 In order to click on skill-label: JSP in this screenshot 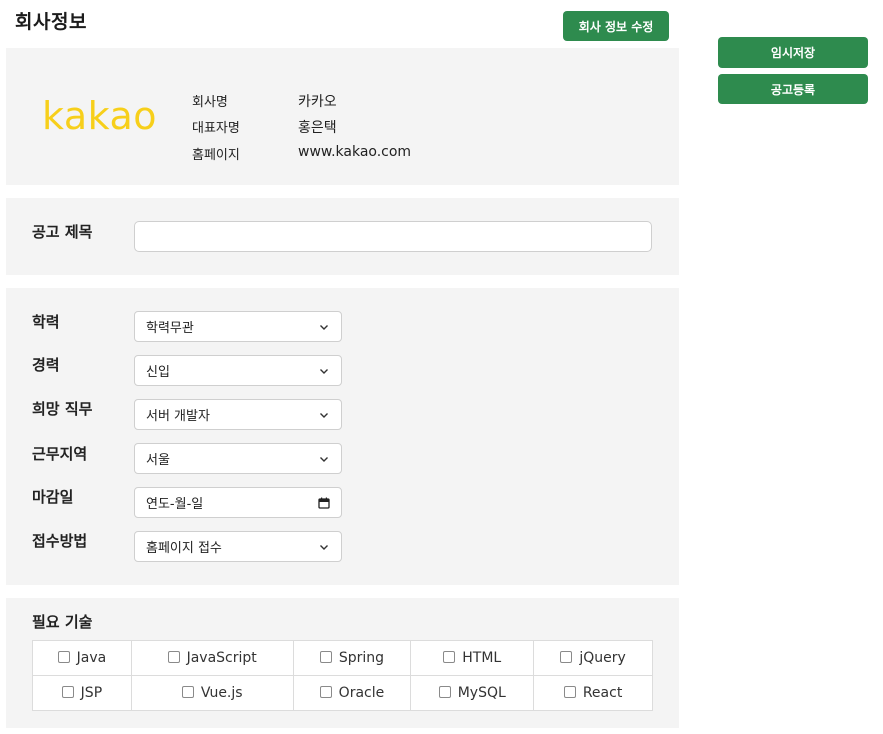, I will do `click(91, 693)`.